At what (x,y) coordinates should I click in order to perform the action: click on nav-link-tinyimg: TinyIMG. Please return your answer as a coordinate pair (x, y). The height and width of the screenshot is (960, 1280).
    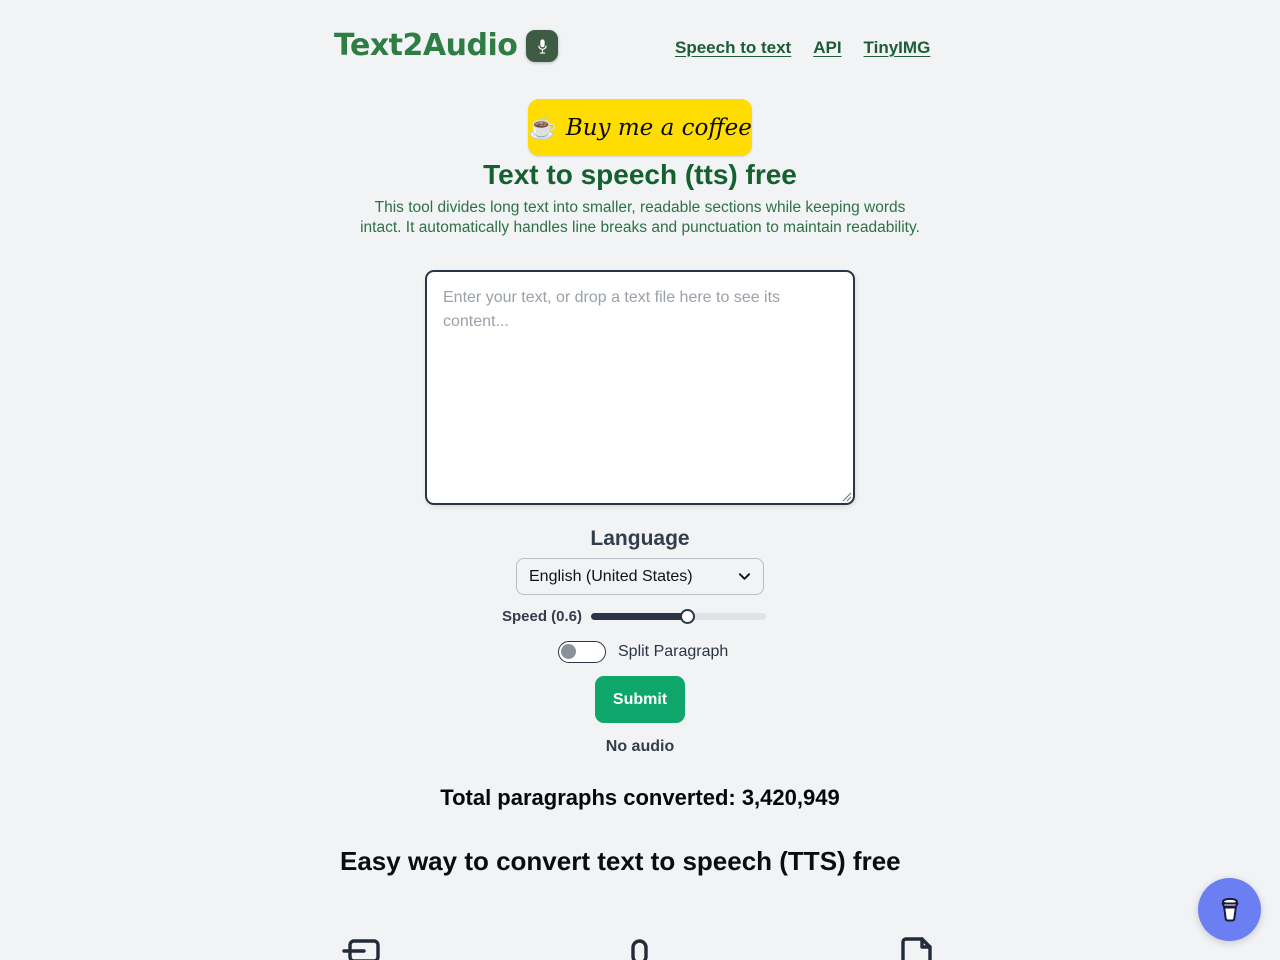
    Looking at the image, I should click on (897, 48).